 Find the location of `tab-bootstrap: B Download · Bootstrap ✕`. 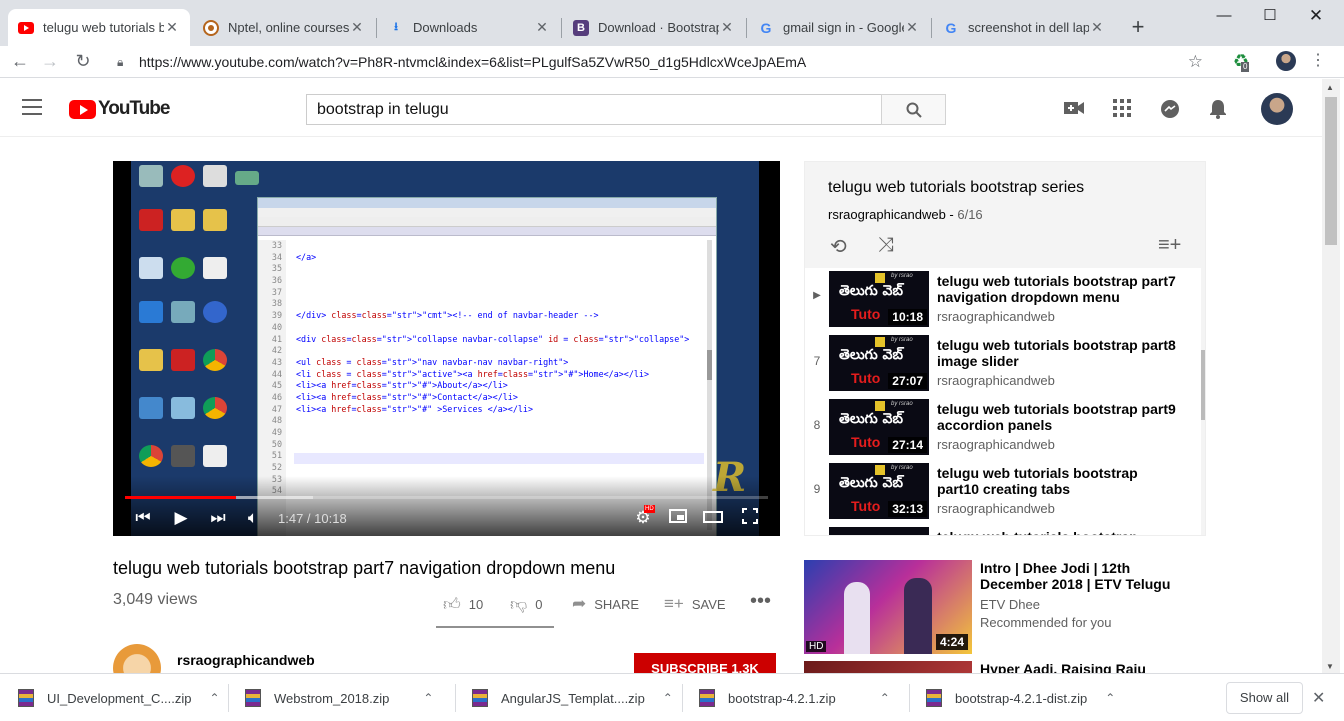

tab-bootstrap: B Download · Bootstrap ✕ is located at coordinates (654, 27).